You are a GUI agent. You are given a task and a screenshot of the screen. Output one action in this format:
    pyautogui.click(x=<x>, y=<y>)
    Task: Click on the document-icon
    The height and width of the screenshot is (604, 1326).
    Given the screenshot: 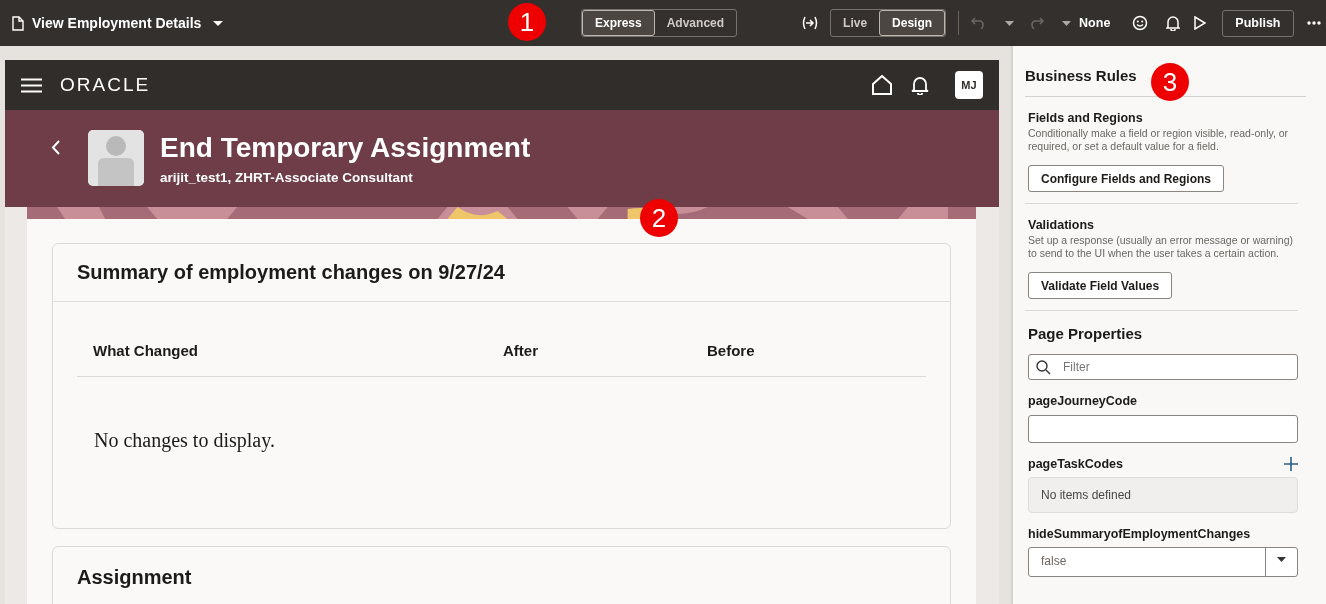 What is the action you would take?
    pyautogui.click(x=18, y=23)
    